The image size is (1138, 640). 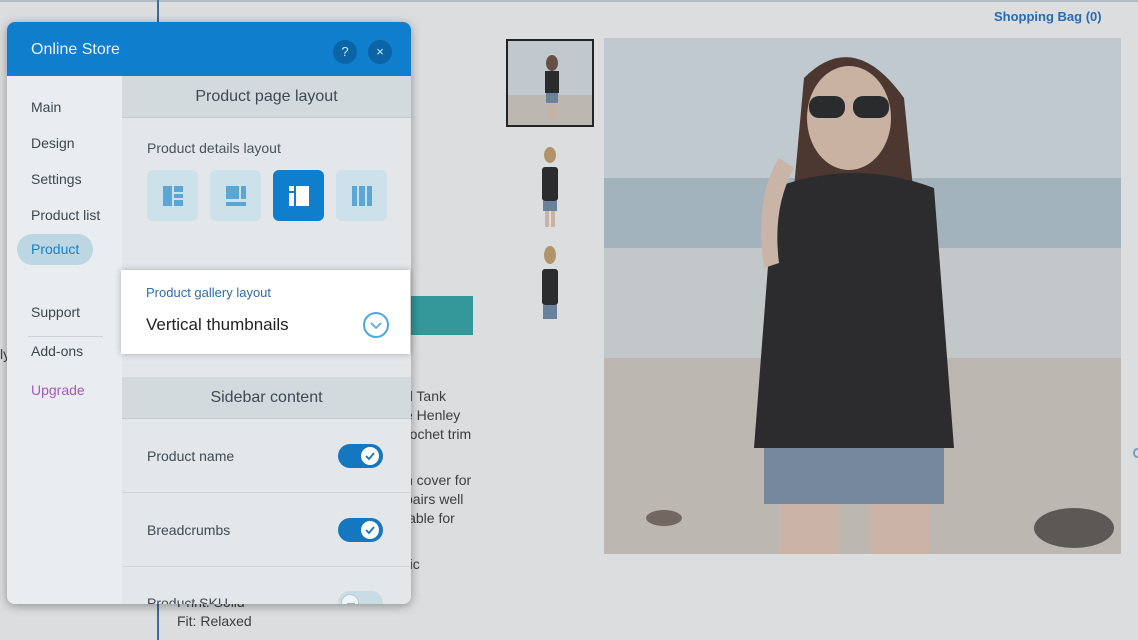 What do you see at coordinates (65, 336) in the screenshot?
I see `nav-divider` at bounding box center [65, 336].